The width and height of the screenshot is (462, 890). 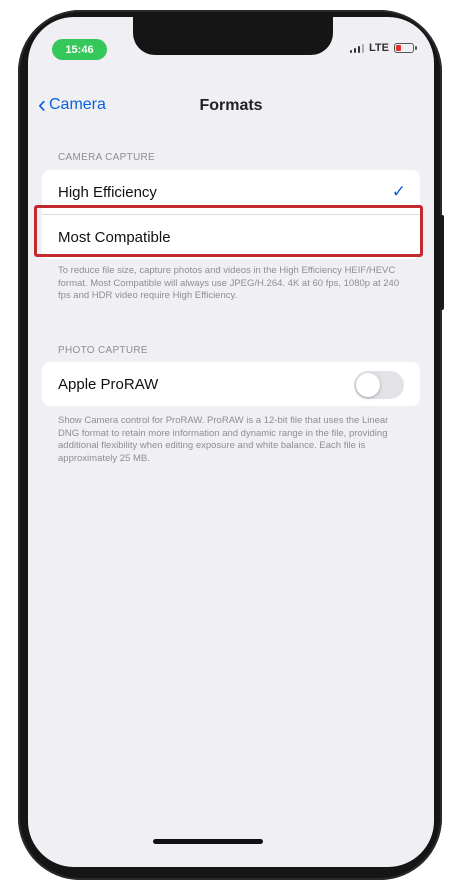 I want to click on notch, so click(x=233, y=36).